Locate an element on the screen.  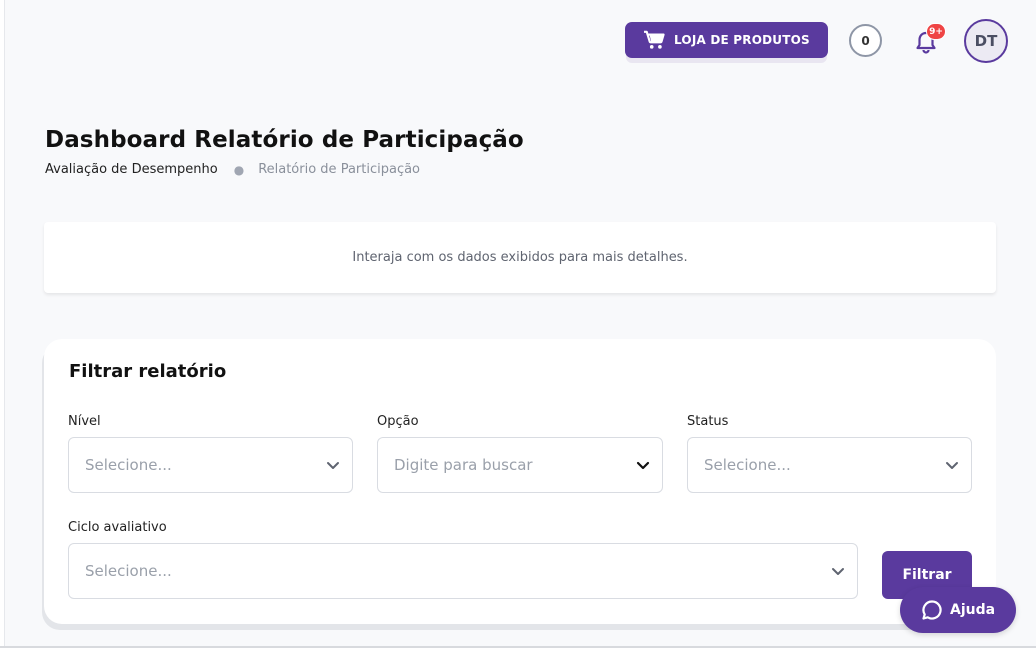
corner-artifact: ❛ is located at coordinates (19, 2).